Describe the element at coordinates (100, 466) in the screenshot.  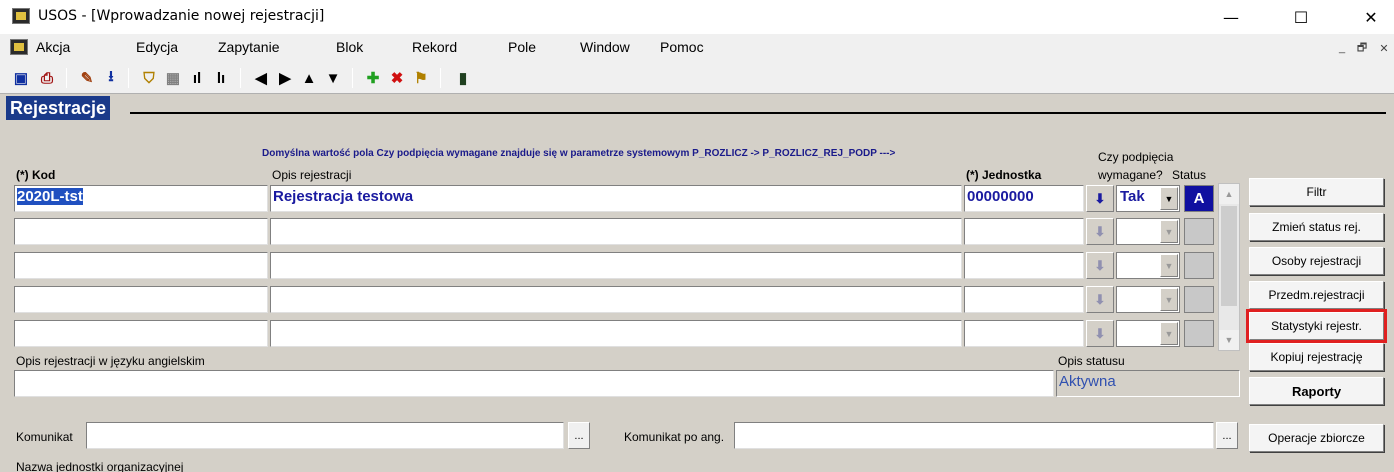
I see `jednostka-nazwa-label: Nazwa jednostki organizacyjnej` at that location.